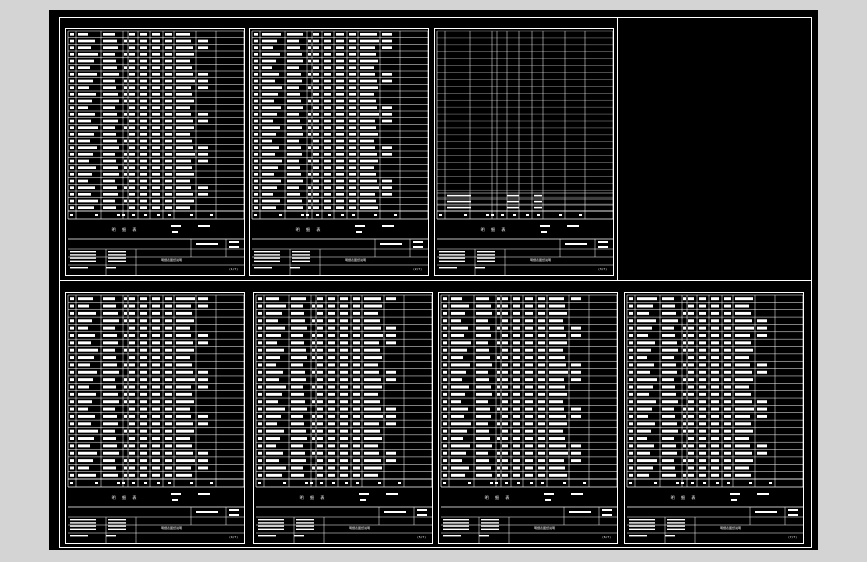  I want to click on parts-list-sheet-4: 明 细 表明细表图纸说明 (4/7), so click(155, 418).